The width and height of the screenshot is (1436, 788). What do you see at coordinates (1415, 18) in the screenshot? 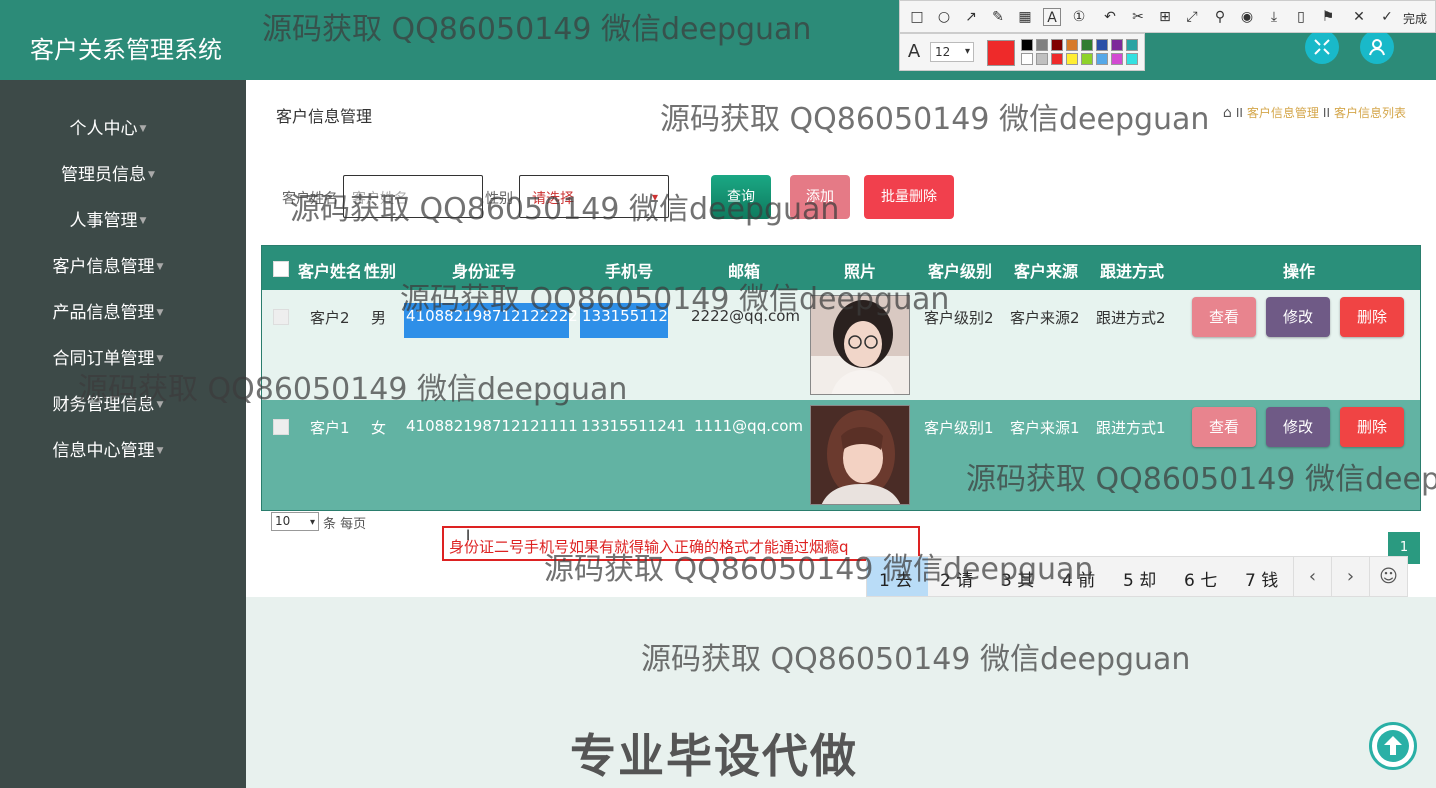
I see `done-button: 完成` at bounding box center [1415, 18].